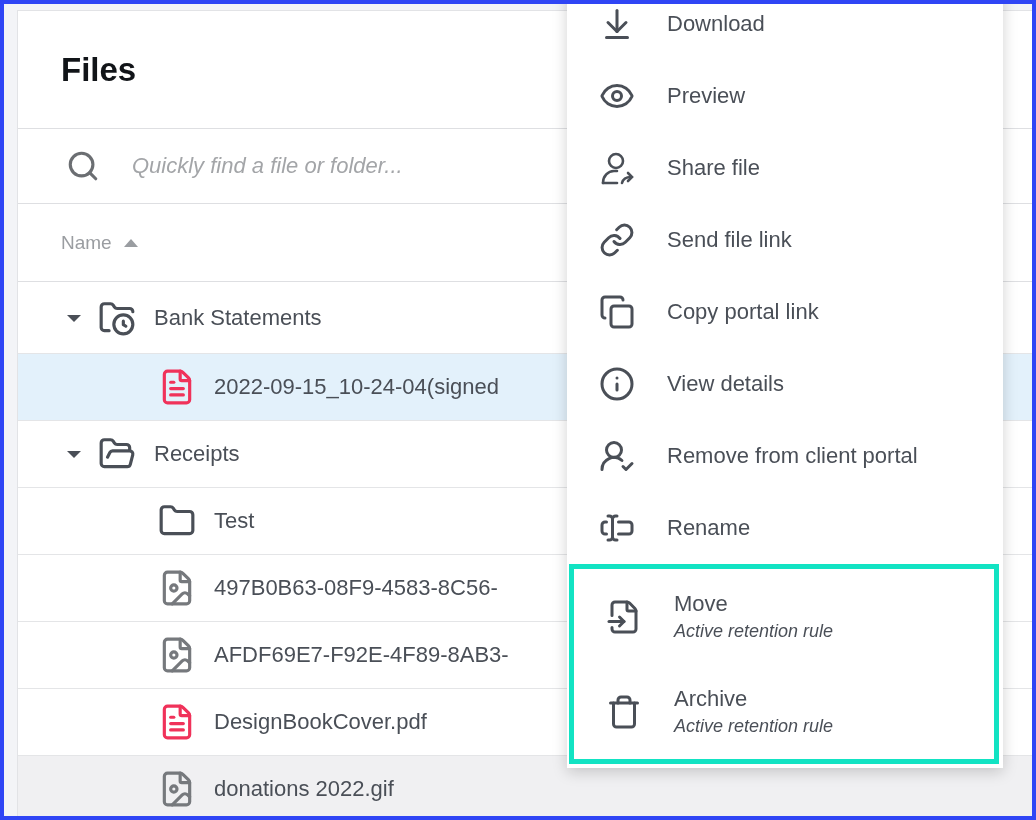  What do you see at coordinates (617, 384) in the screenshot?
I see `info-icon` at bounding box center [617, 384].